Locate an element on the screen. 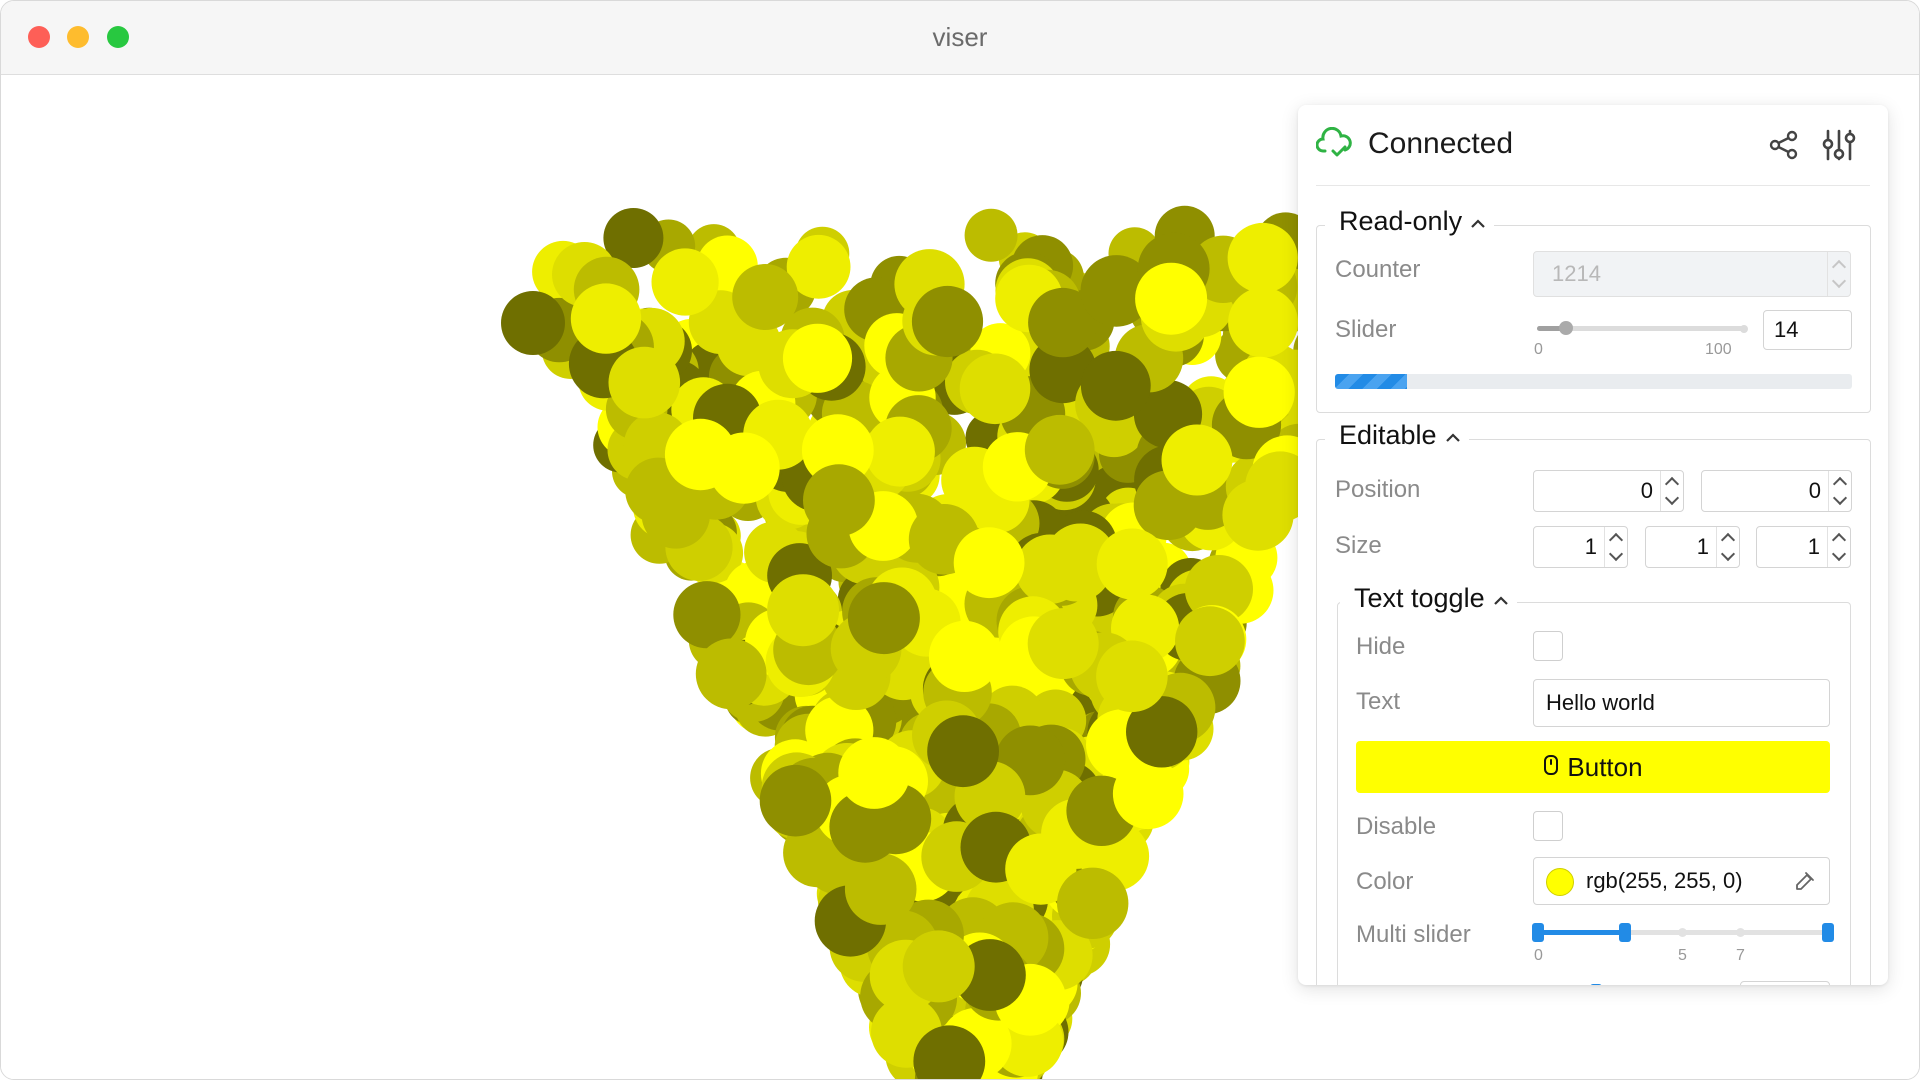 This screenshot has width=1920, height=1080. position-y-stepper is located at coordinates (1839, 491).